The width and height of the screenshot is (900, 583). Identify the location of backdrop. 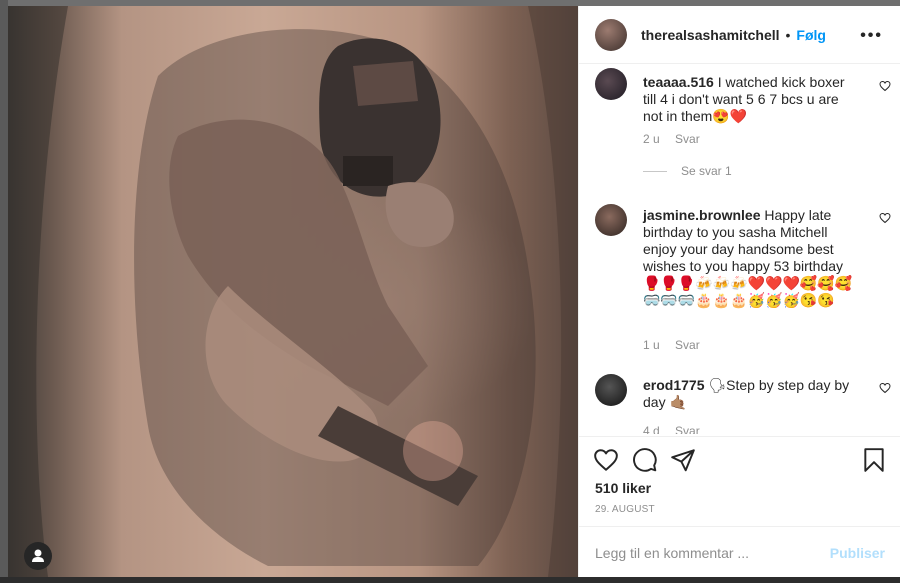
(4, 291).